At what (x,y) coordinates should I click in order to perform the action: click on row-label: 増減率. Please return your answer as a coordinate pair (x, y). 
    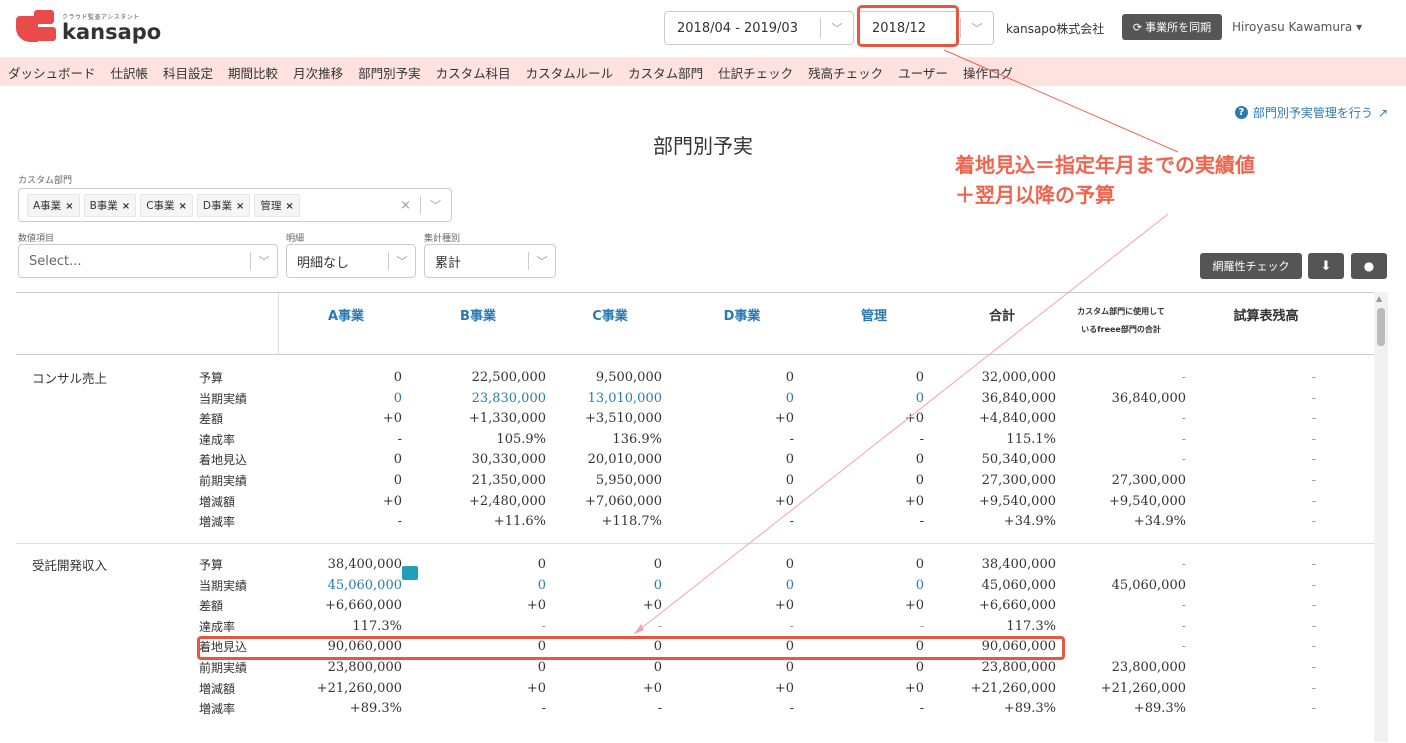
    Looking at the image, I should click on (217, 709).